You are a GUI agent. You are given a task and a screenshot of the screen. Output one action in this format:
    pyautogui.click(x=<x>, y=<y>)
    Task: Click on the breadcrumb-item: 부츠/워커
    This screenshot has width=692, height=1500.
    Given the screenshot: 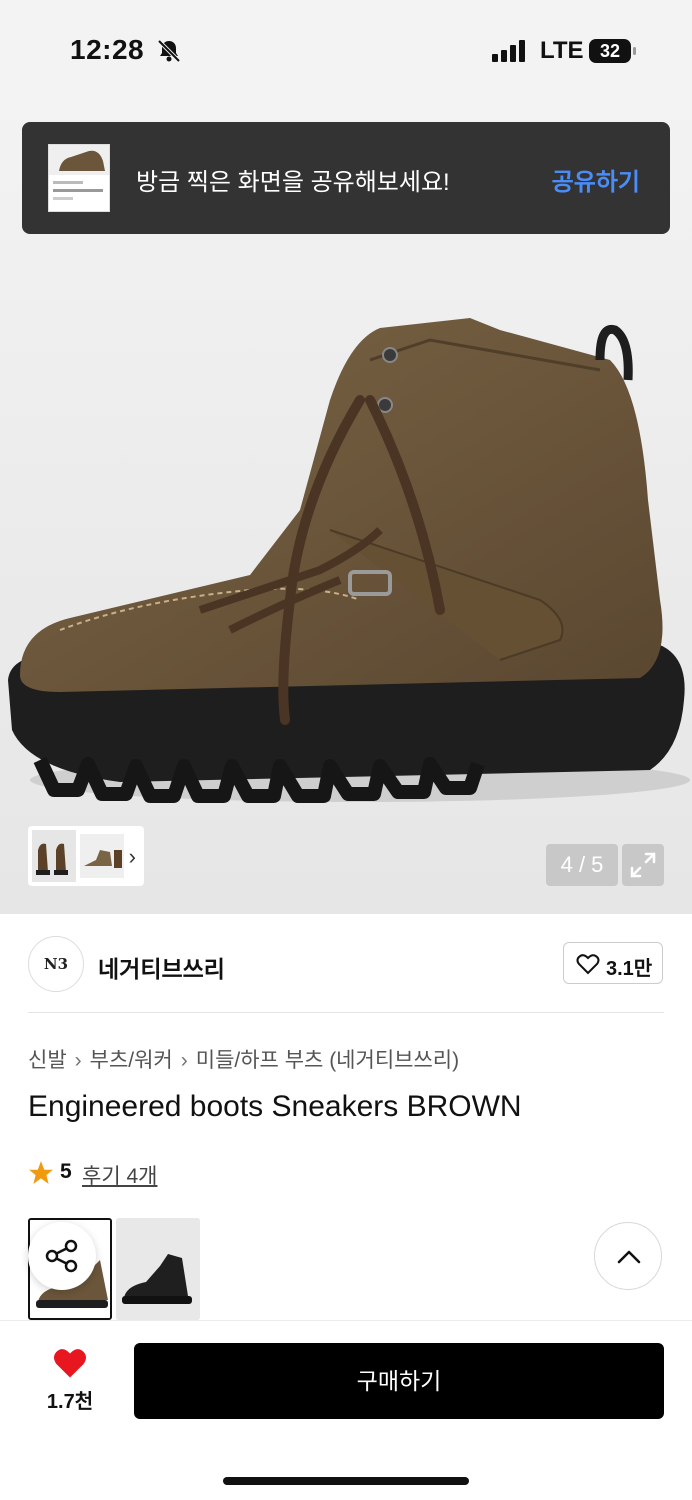 What is the action you would take?
    pyautogui.click(x=131, y=1060)
    